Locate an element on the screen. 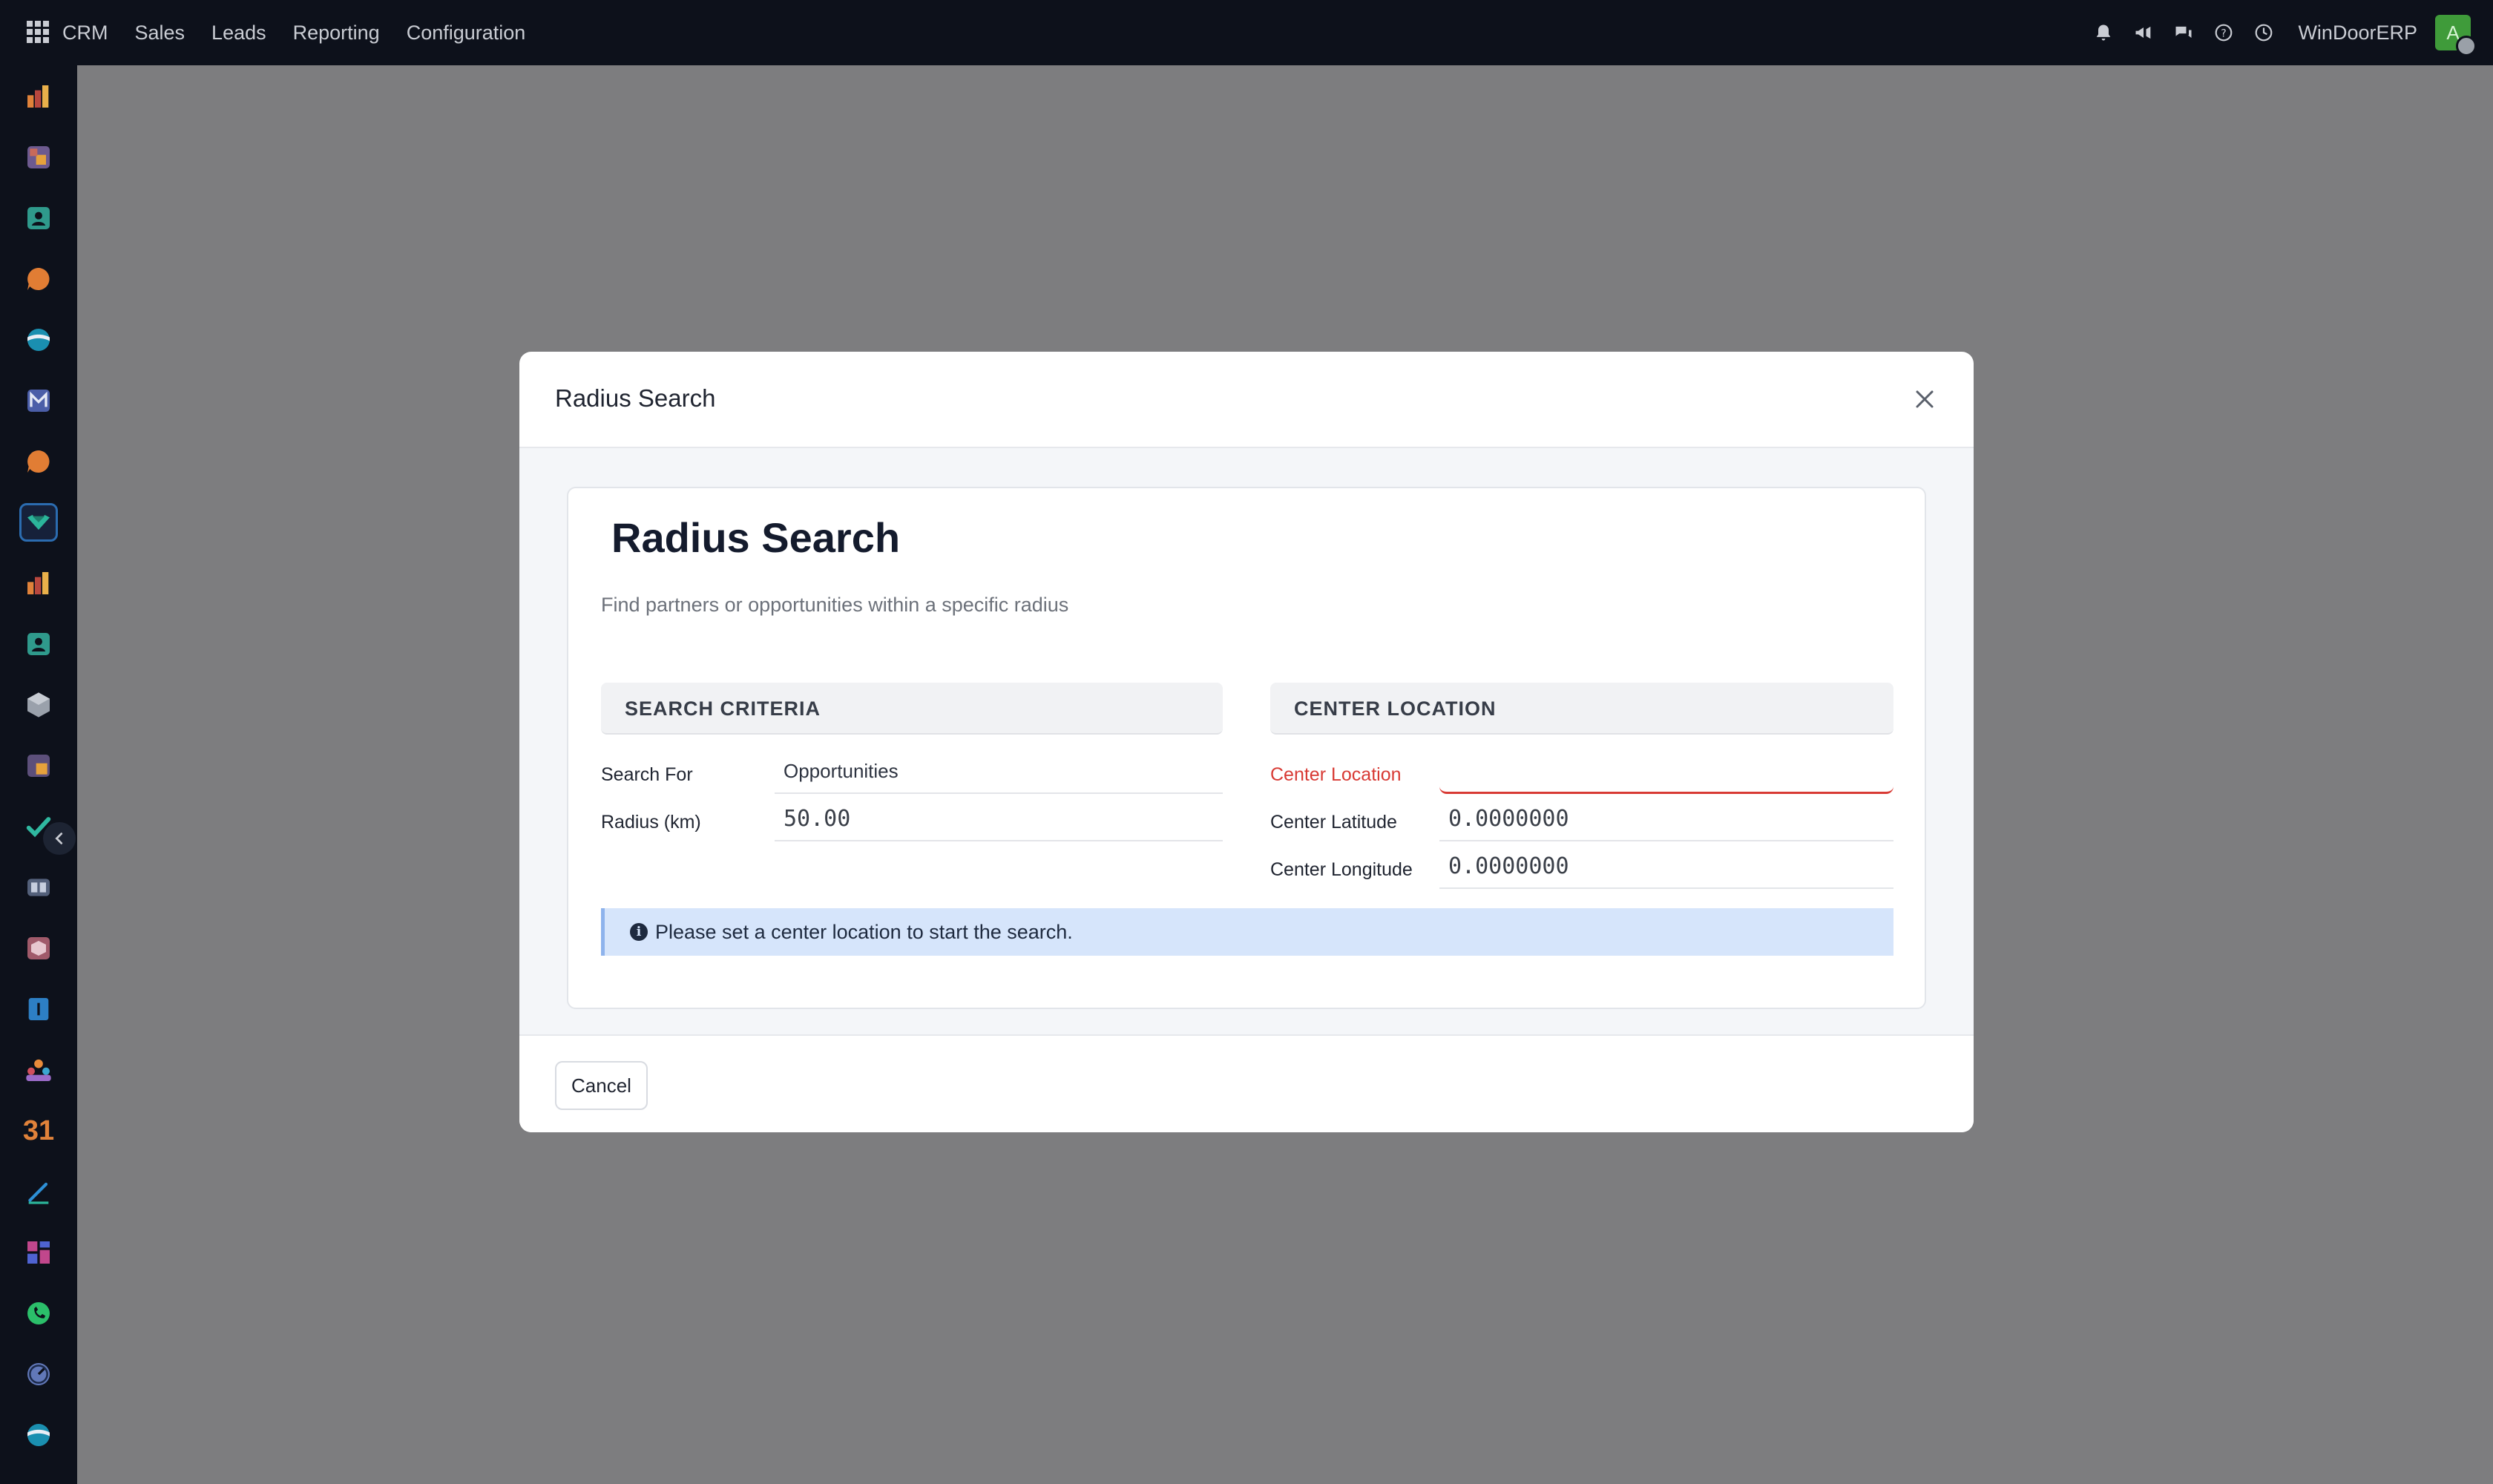  radius-input: 50.00 is located at coordinates (999, 819).